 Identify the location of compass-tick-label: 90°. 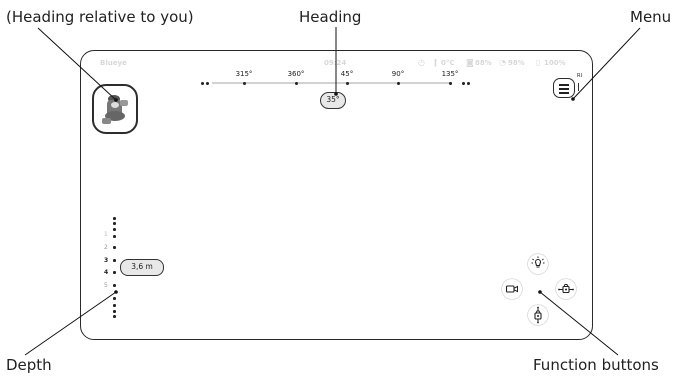
(398, 74).